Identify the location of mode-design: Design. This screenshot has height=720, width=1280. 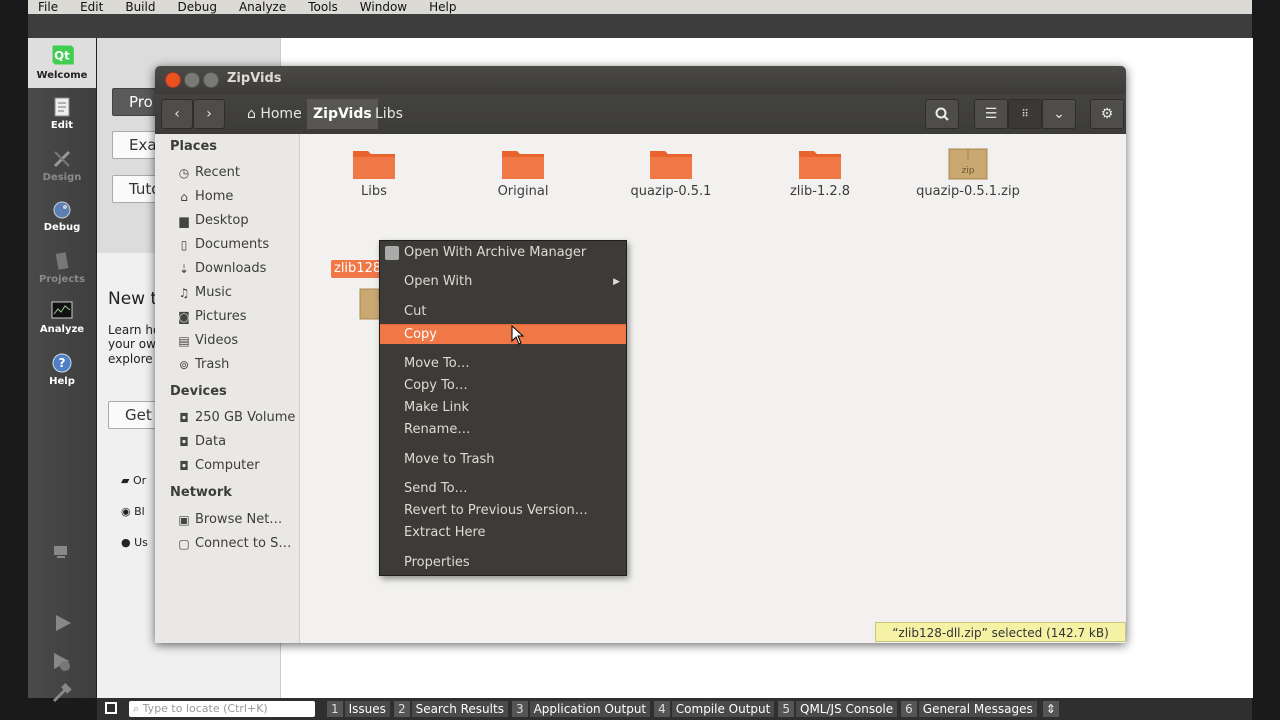
(62, 165).